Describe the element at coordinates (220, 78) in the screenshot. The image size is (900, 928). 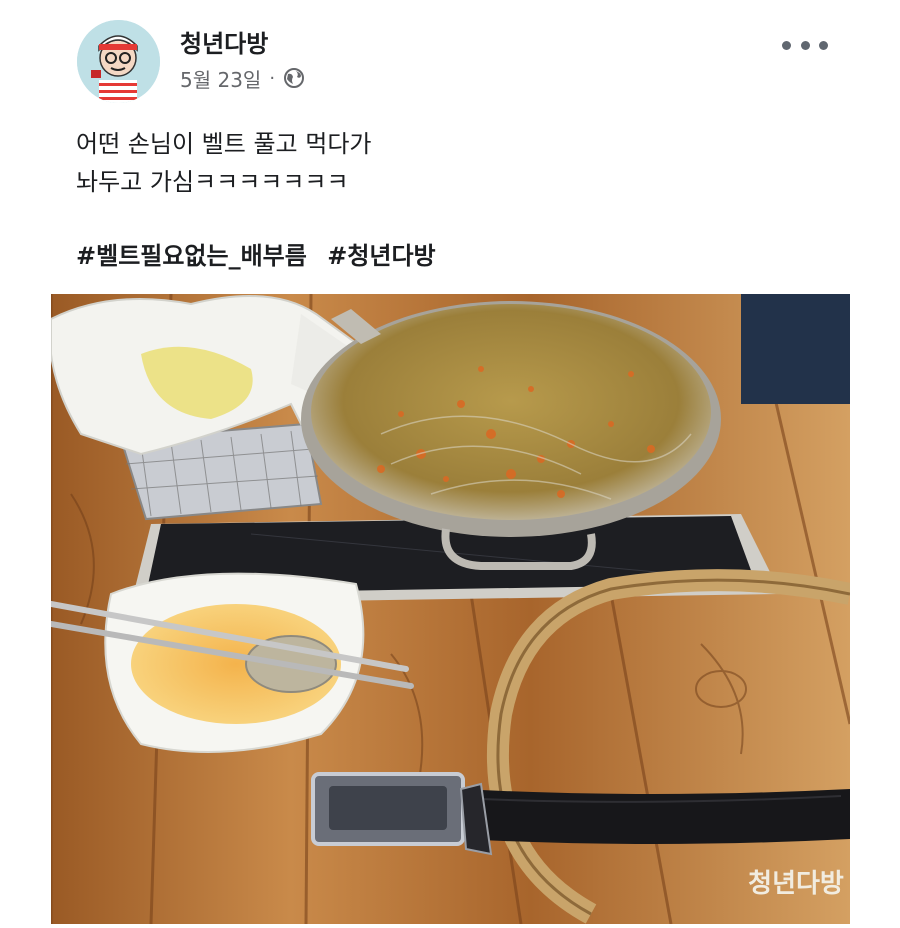
I see `post-date: 5월 23일` at that location.